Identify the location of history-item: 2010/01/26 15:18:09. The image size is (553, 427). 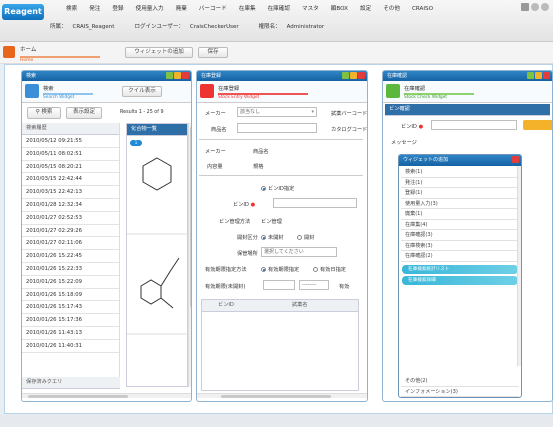
(70, 295).